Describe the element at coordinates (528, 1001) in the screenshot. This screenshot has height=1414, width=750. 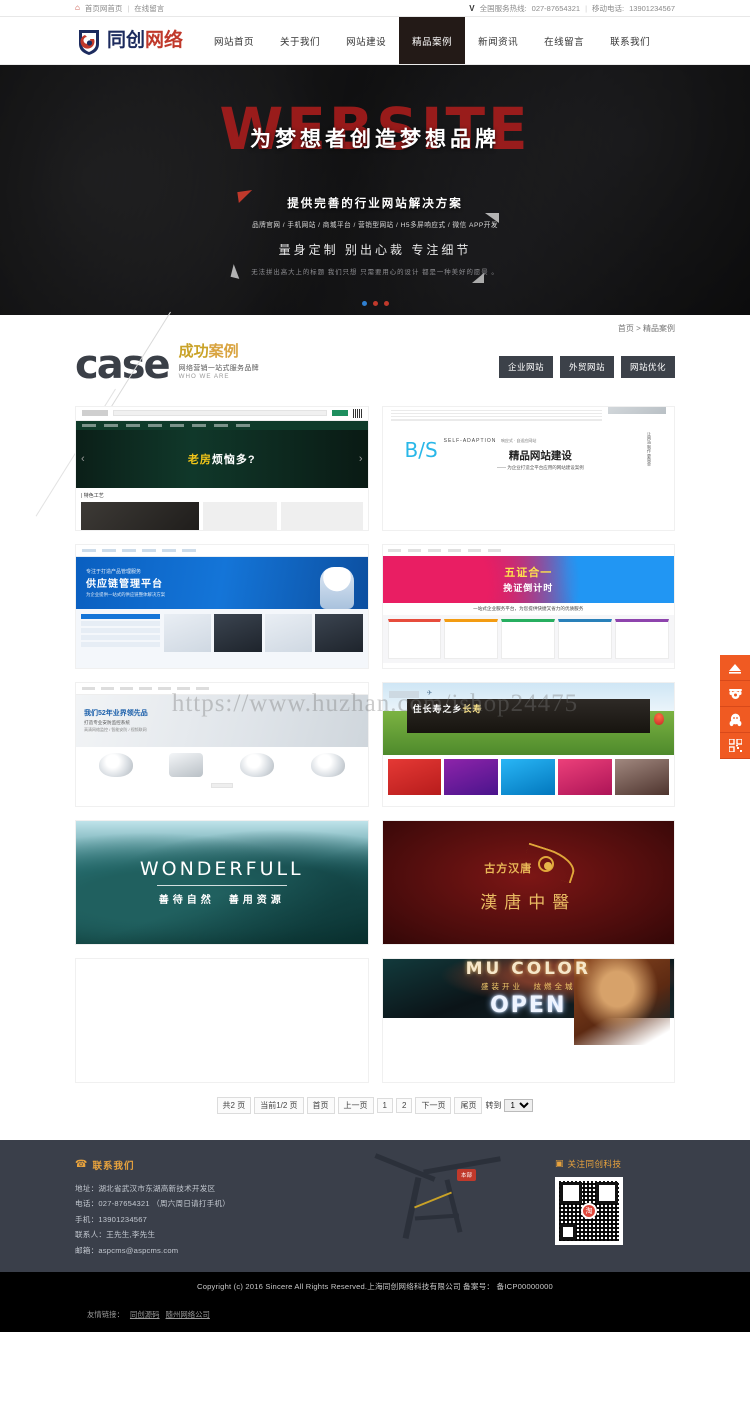
I see `case-thumb-10: MU COLOR 盛装开业 炫燃全城 OPEN` at that location.